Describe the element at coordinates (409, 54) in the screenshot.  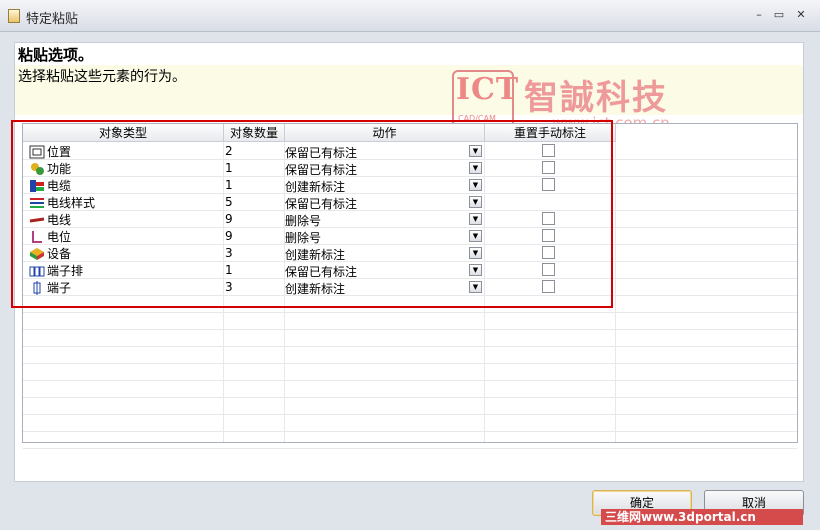
I see `header-white` at that location.